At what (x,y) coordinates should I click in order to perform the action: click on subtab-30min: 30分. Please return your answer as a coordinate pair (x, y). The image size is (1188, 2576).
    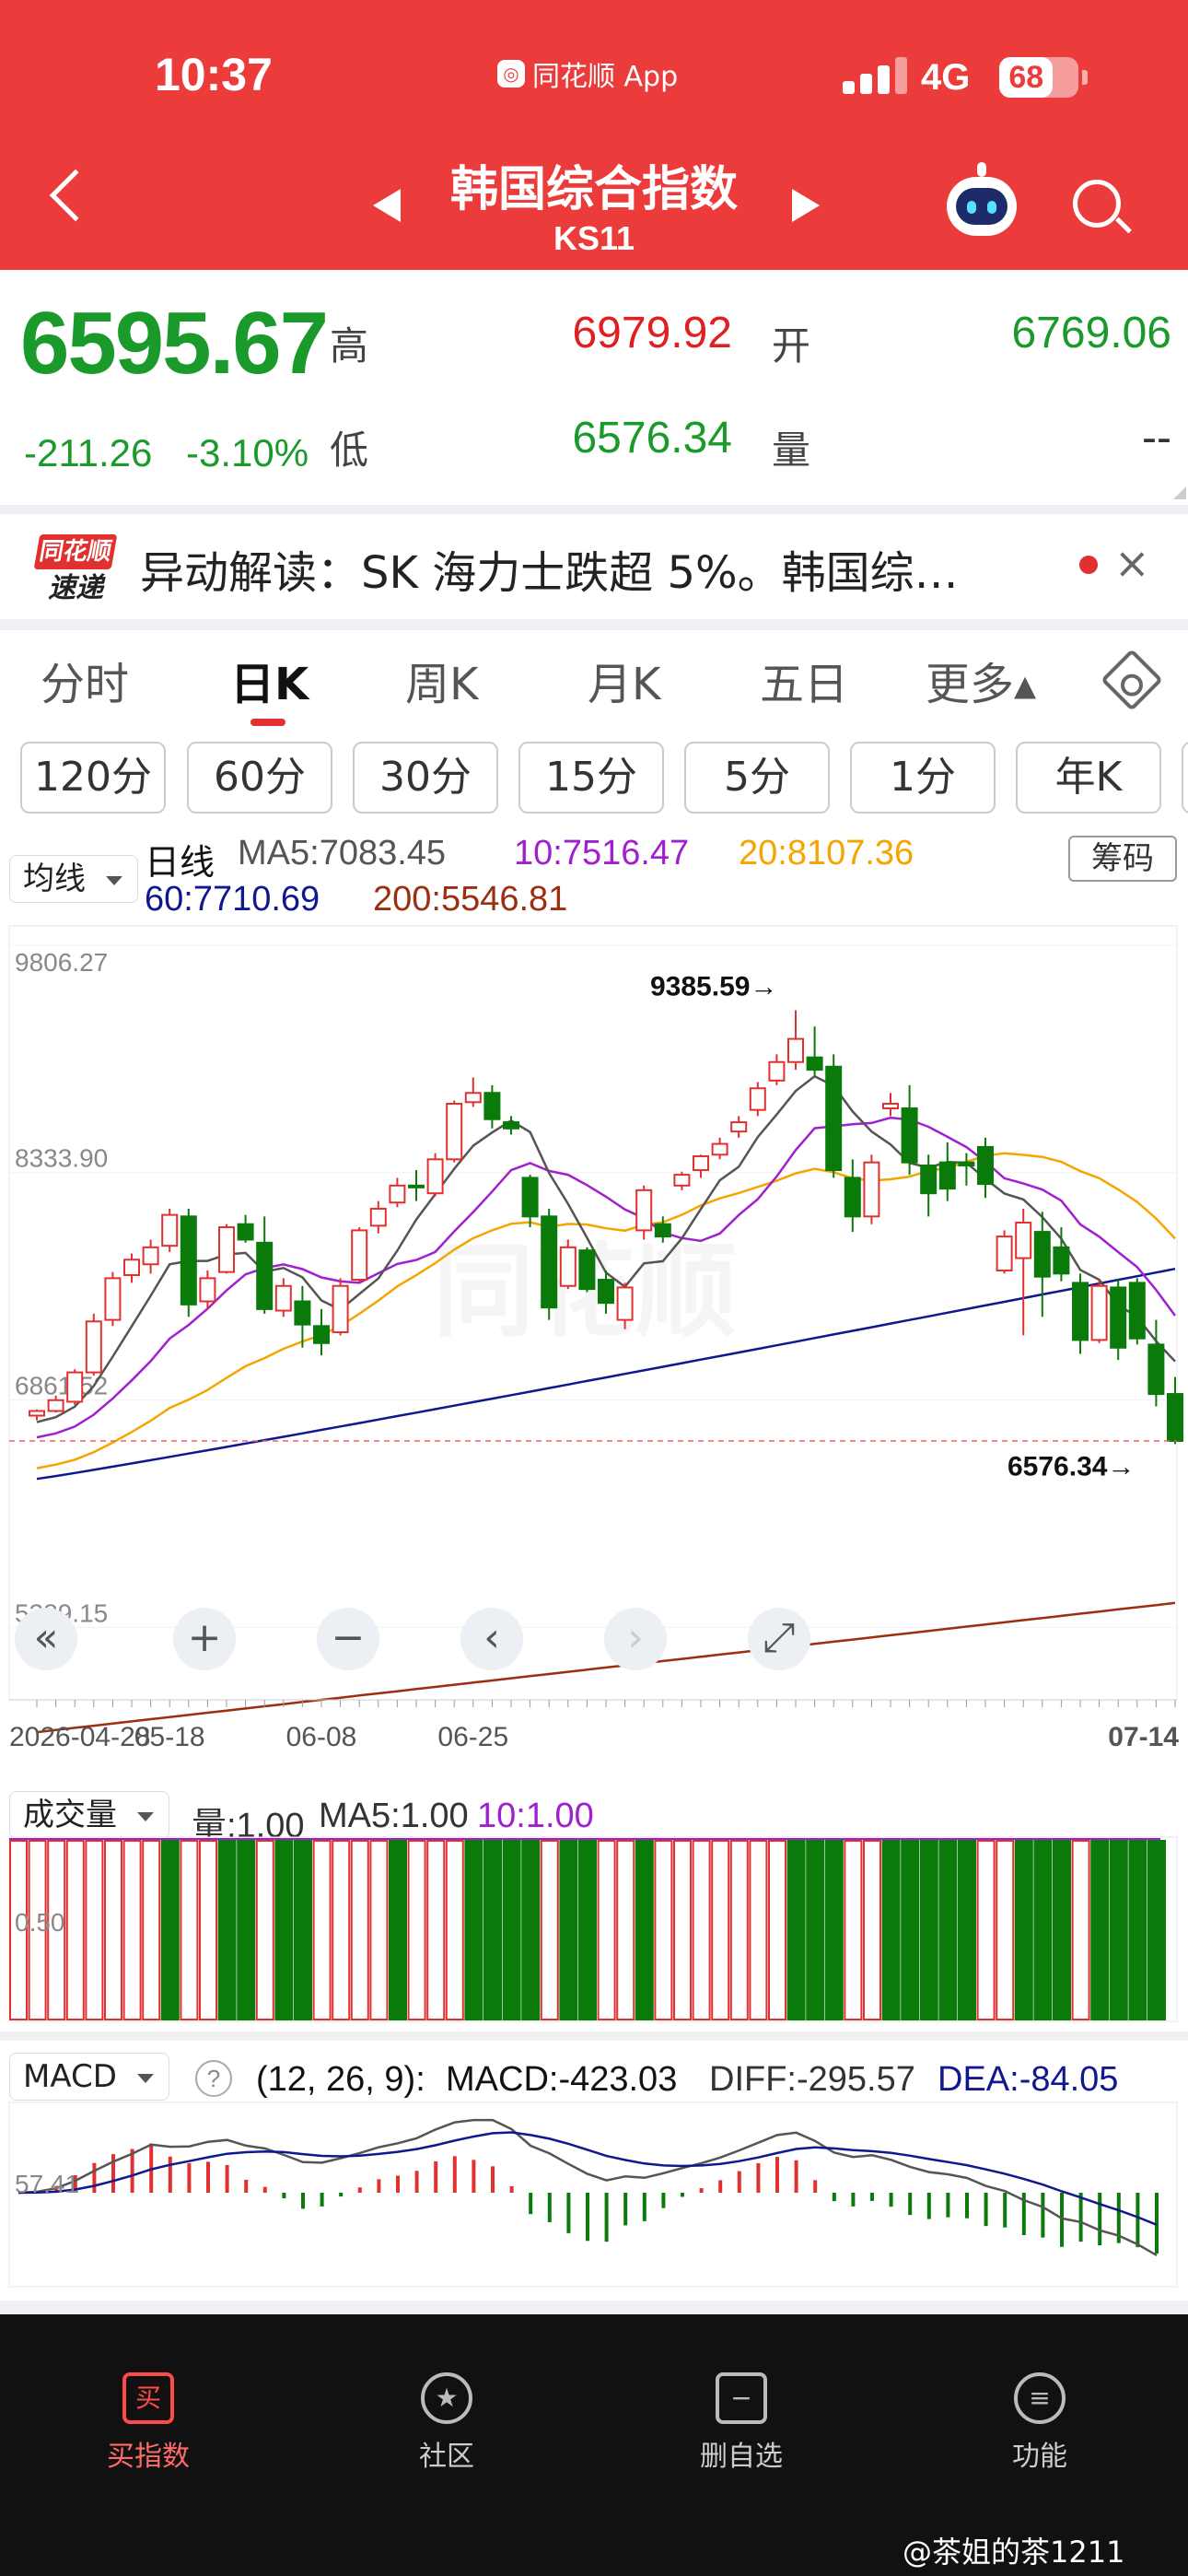
    Looking at the image, I should click on (425, 778).